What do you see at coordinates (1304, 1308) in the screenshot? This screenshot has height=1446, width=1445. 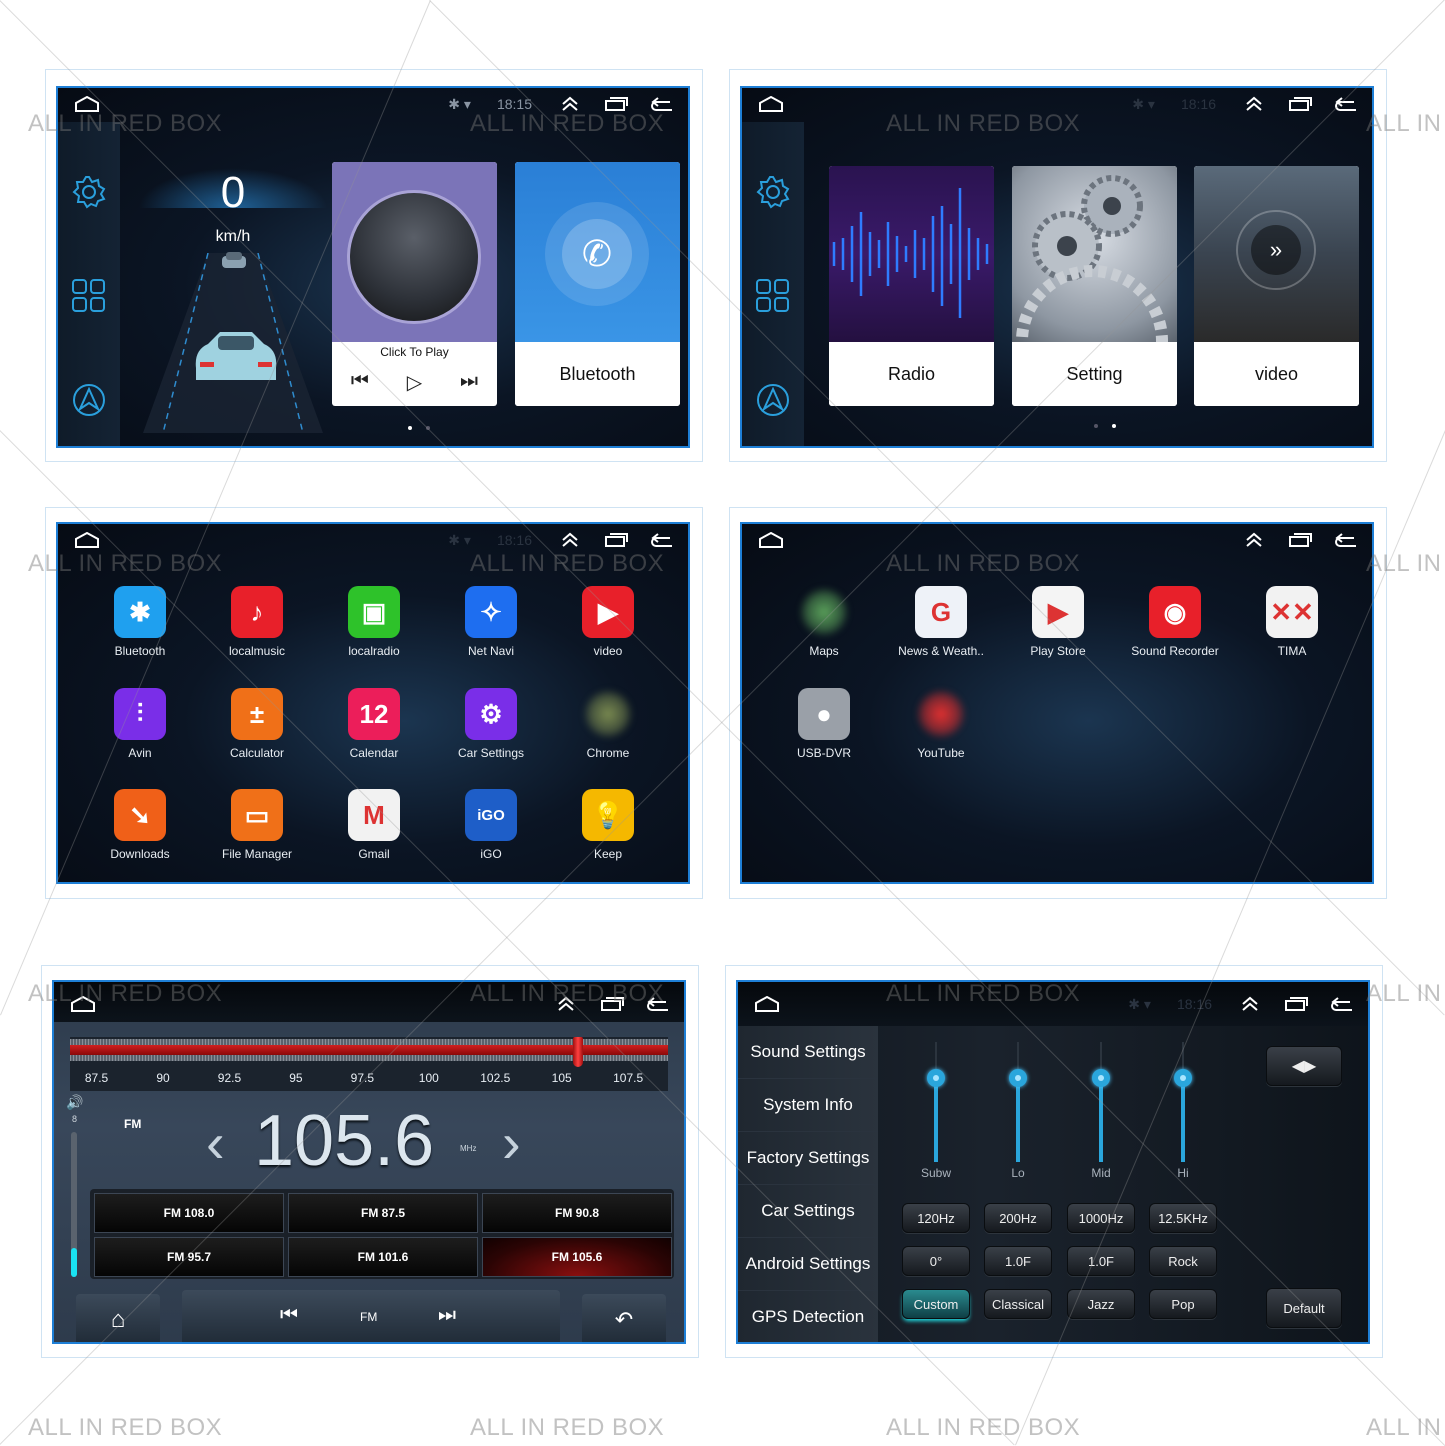 I see `default-button: Default` at bounding box center [1304, 1308].